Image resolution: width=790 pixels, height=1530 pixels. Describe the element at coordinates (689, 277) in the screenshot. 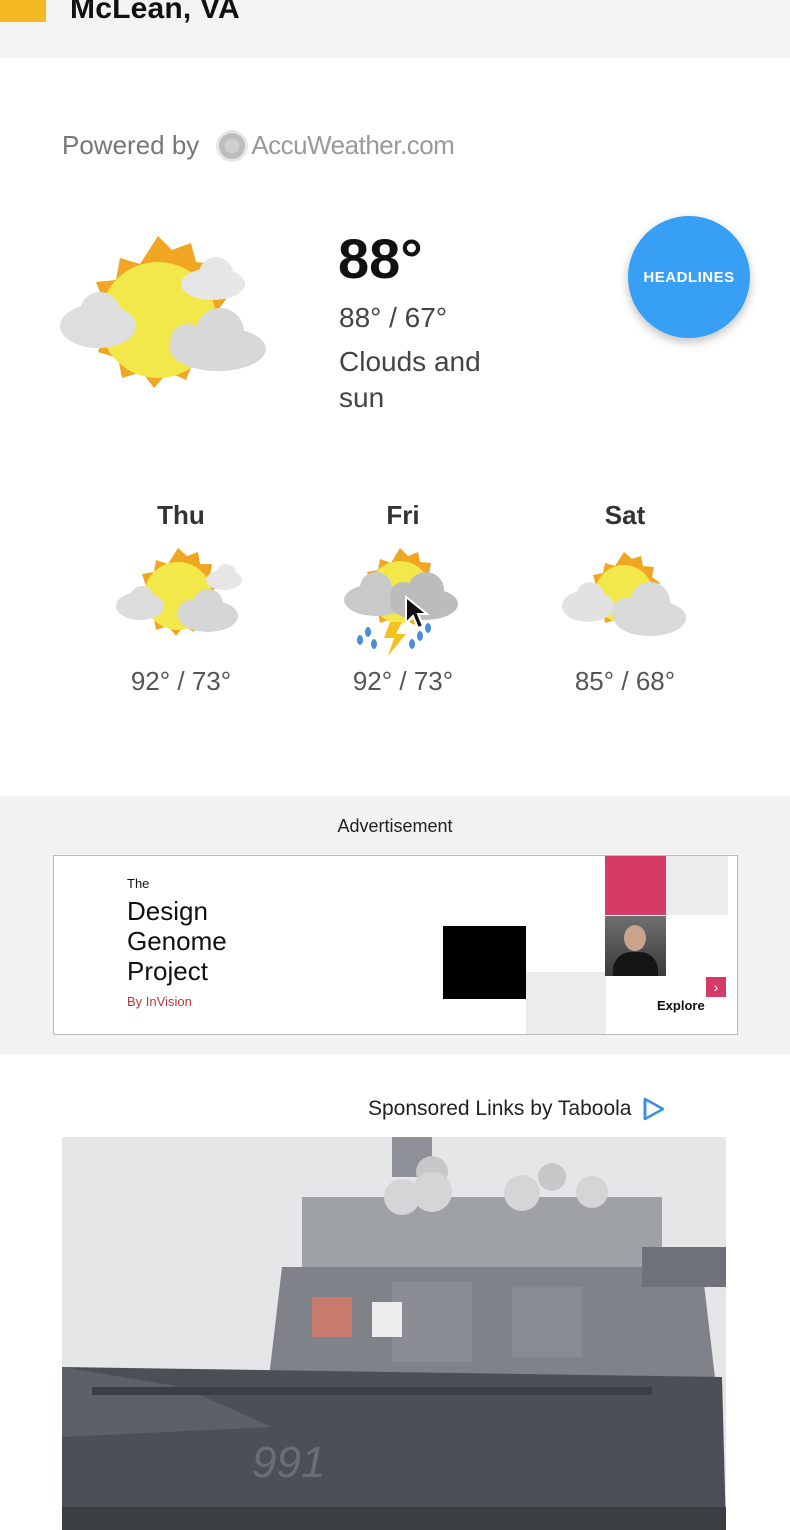

I see `headlines-button: HEADLINES` at that location.